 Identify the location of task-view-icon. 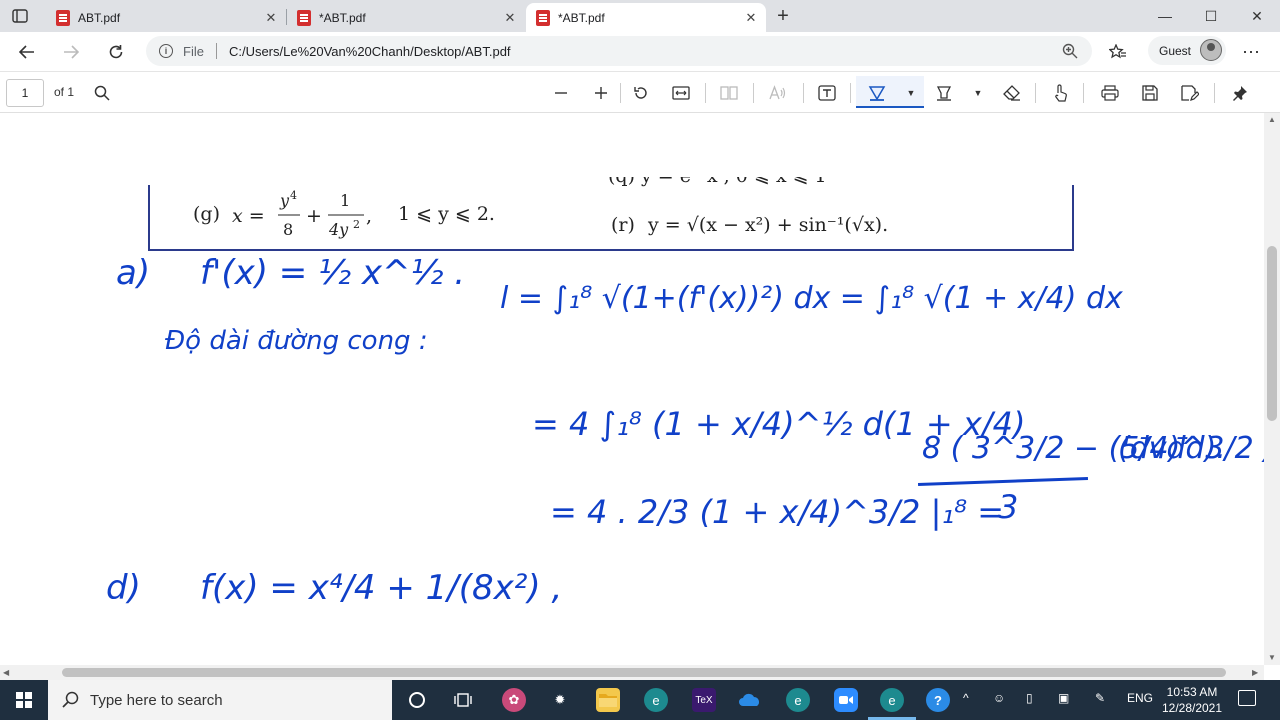
(464, 700).